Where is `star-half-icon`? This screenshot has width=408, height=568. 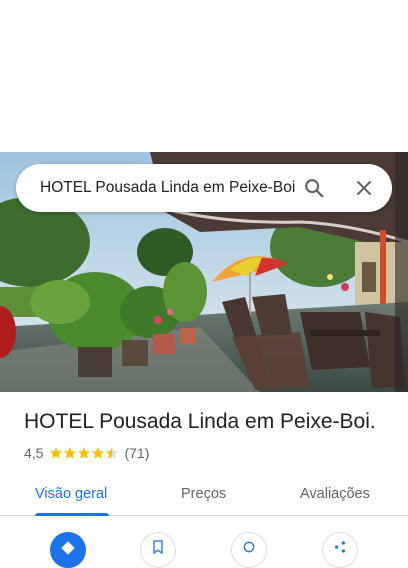
star-half-icon is located at coordinates (112, 453).